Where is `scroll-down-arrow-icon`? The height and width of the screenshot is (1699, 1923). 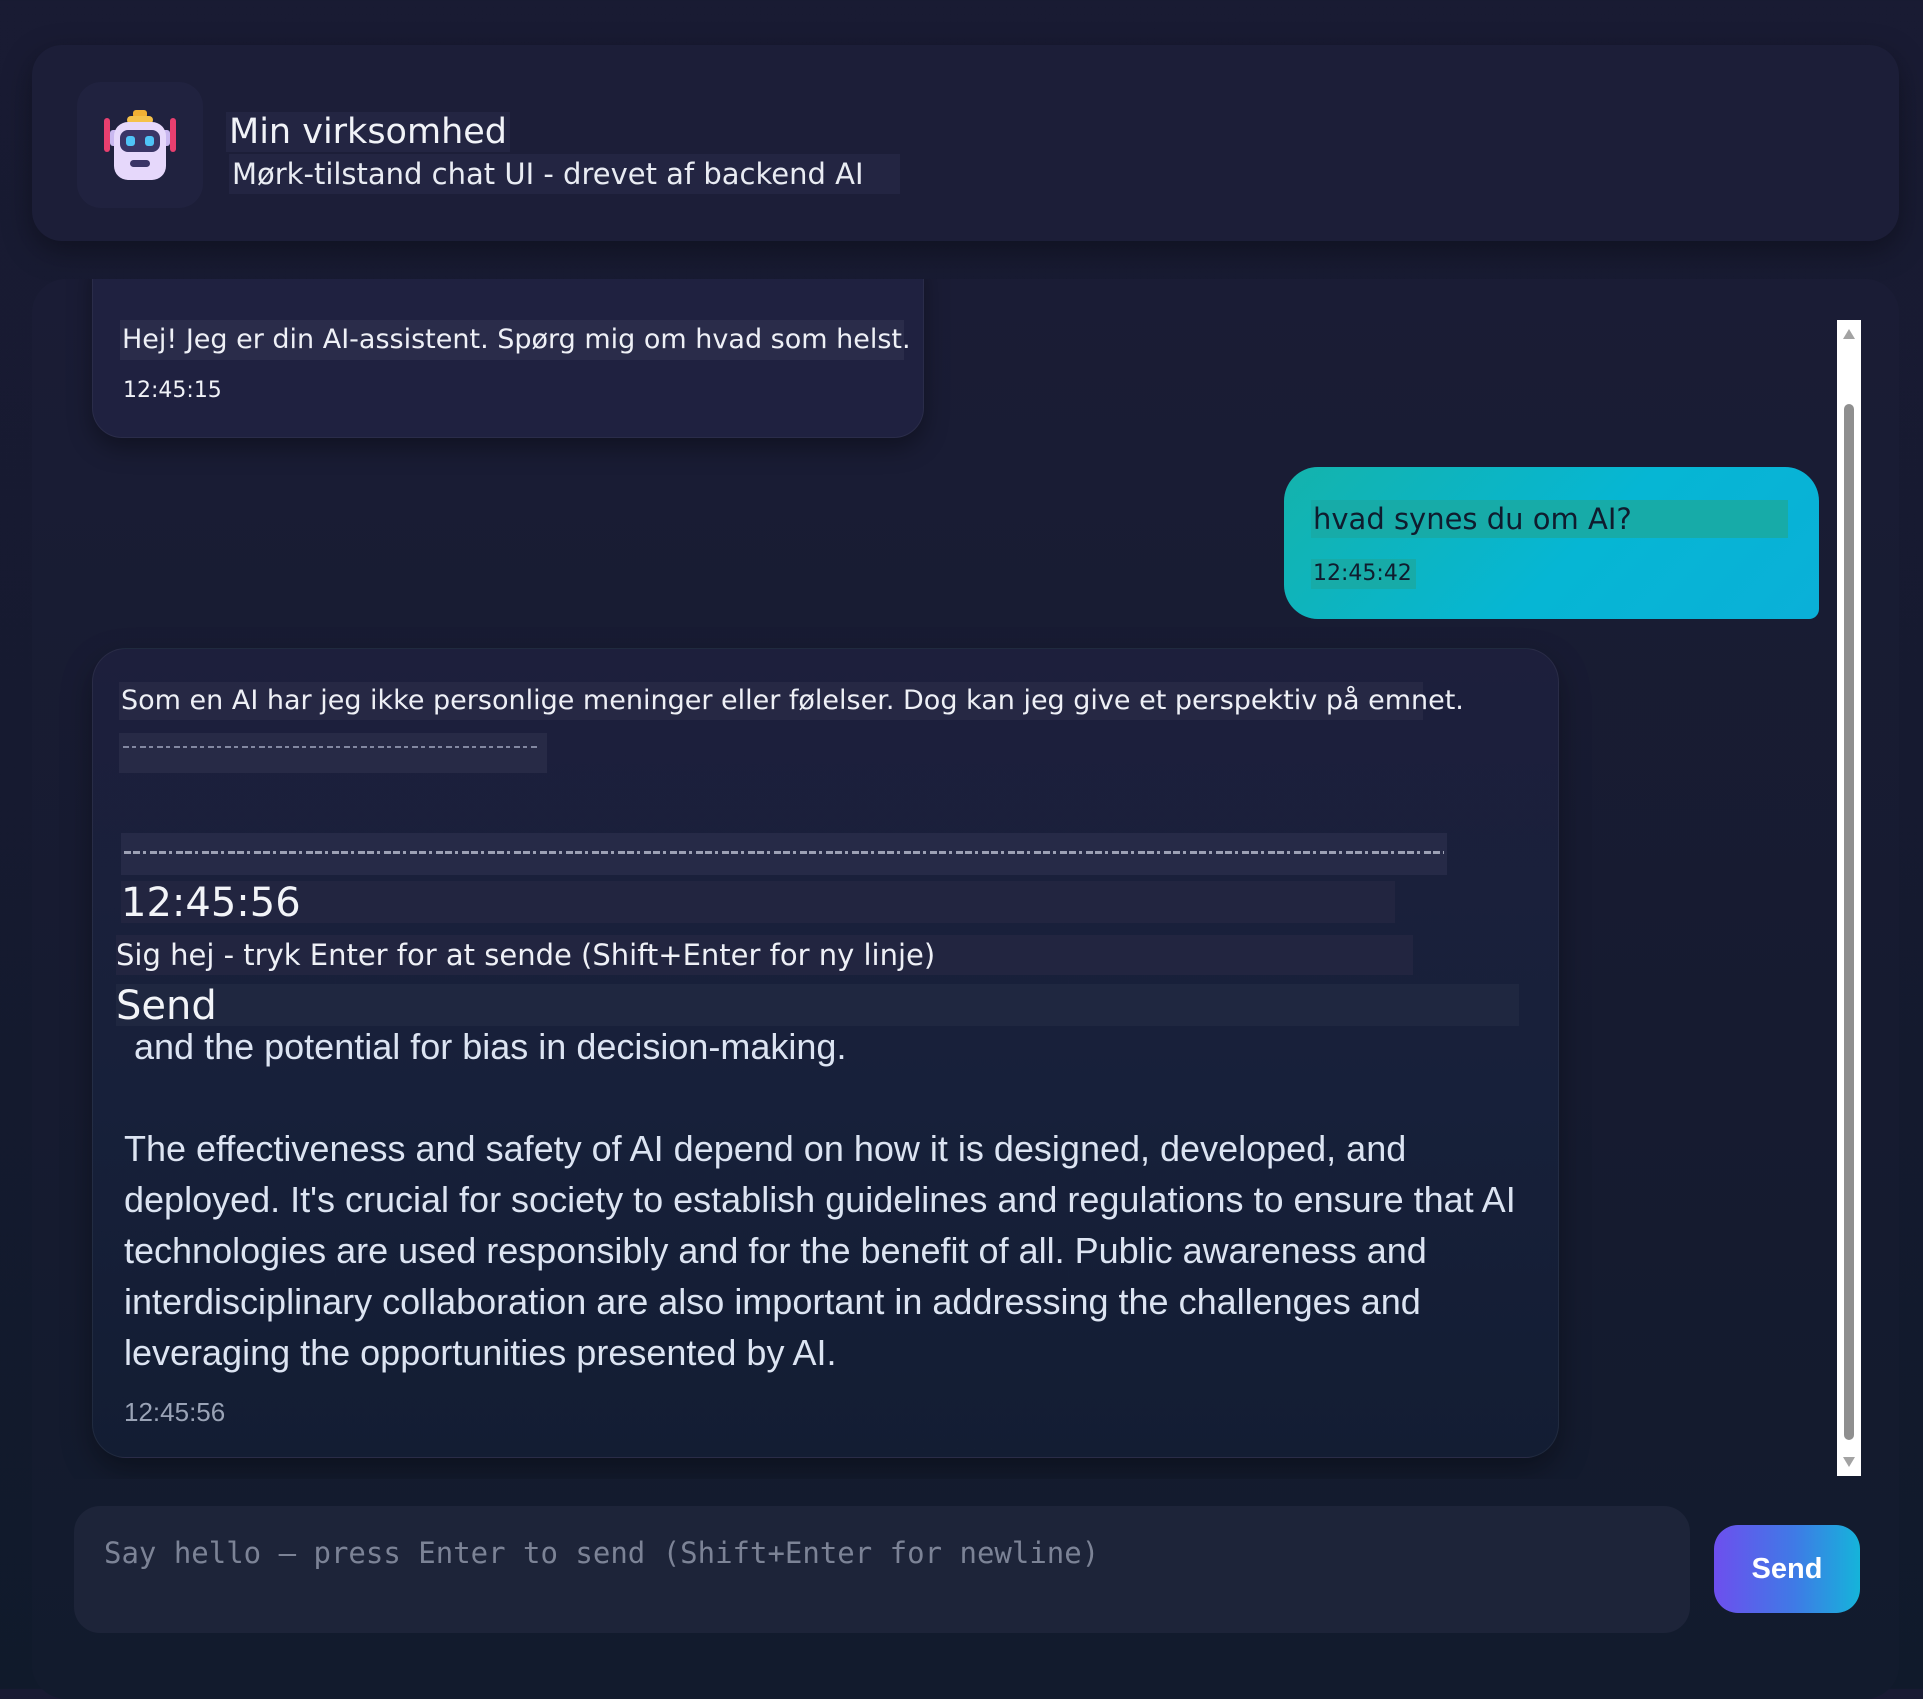
scroll-down-arrow-icon is located at coordinates (1849, 1462).